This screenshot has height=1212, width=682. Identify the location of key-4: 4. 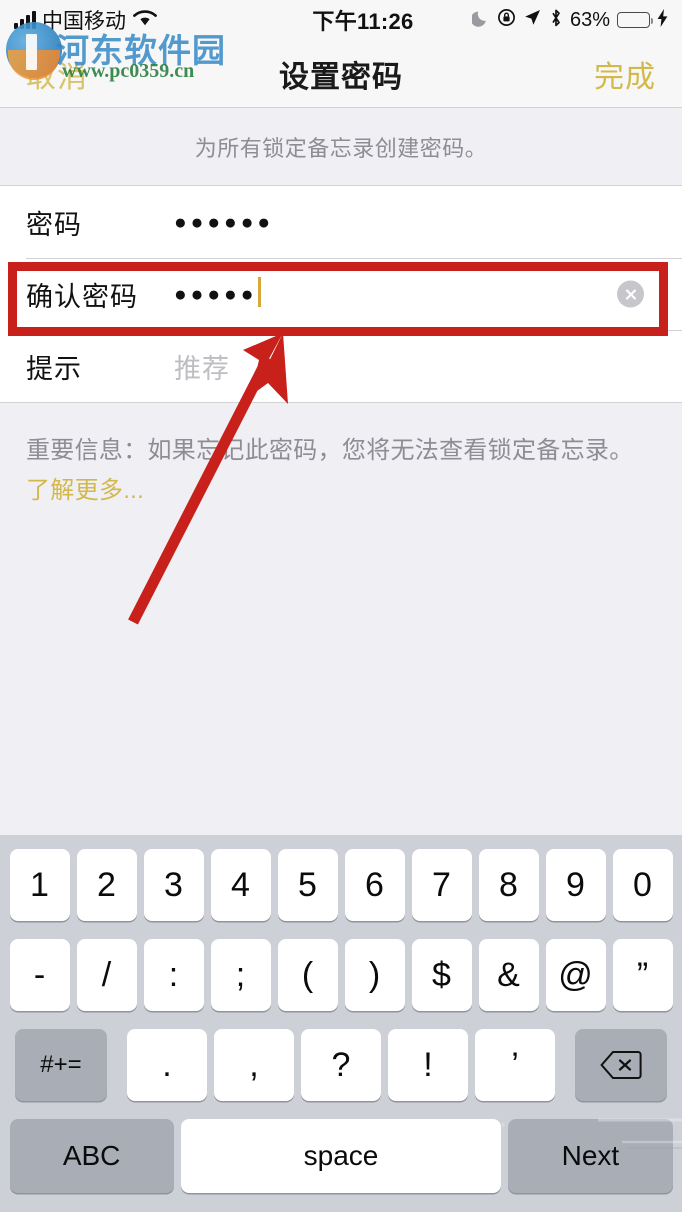
(240, 885).